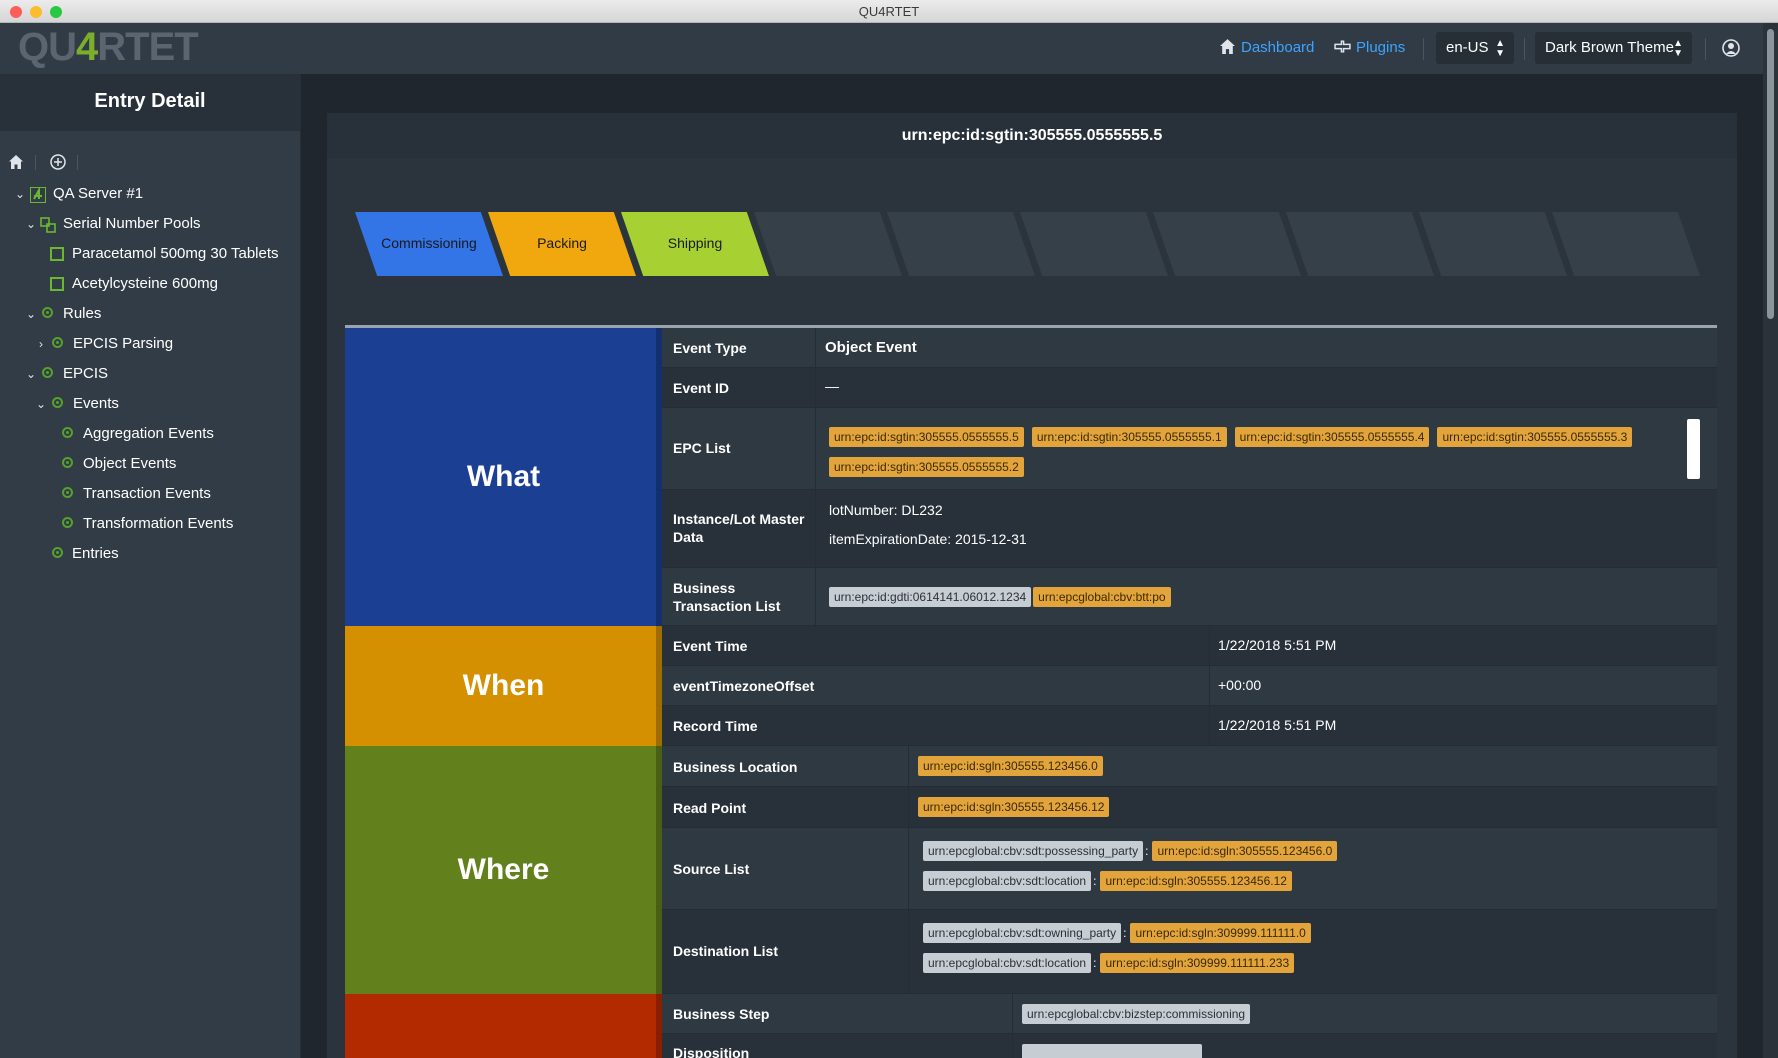 This screenshot has height=1058, width=1778. Describe the element at coordinates (726, 951) in the screenshot. I see `row-label: Destination List` at that location.